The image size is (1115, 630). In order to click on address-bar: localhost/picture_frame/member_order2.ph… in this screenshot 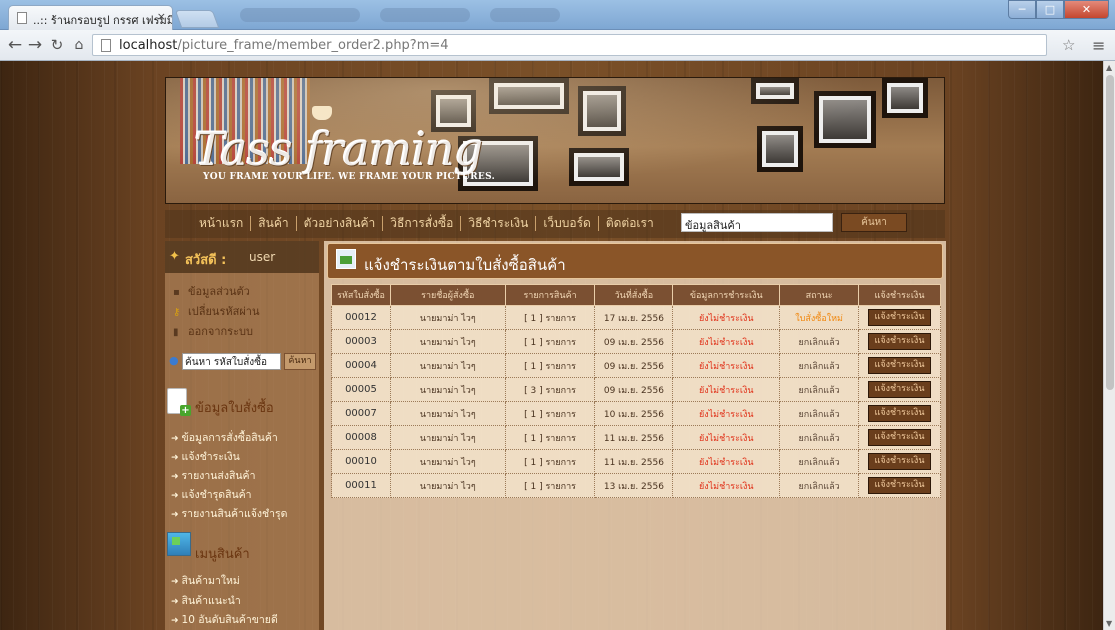, I will do `click(569, 45)`.